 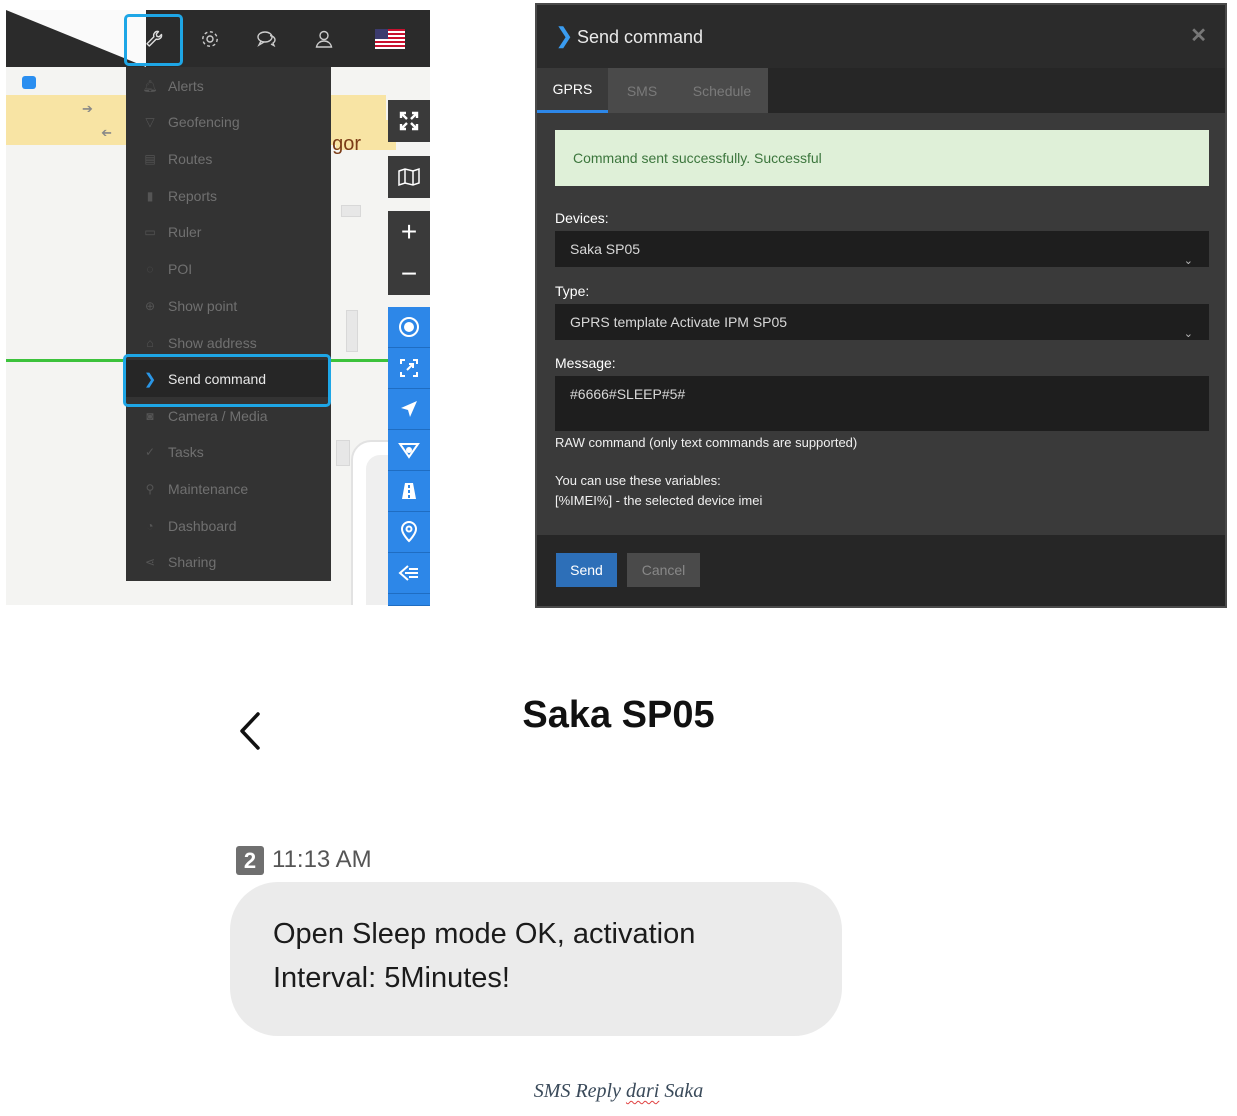 I want to click on top-toolbar, so click(x=218, y=38).